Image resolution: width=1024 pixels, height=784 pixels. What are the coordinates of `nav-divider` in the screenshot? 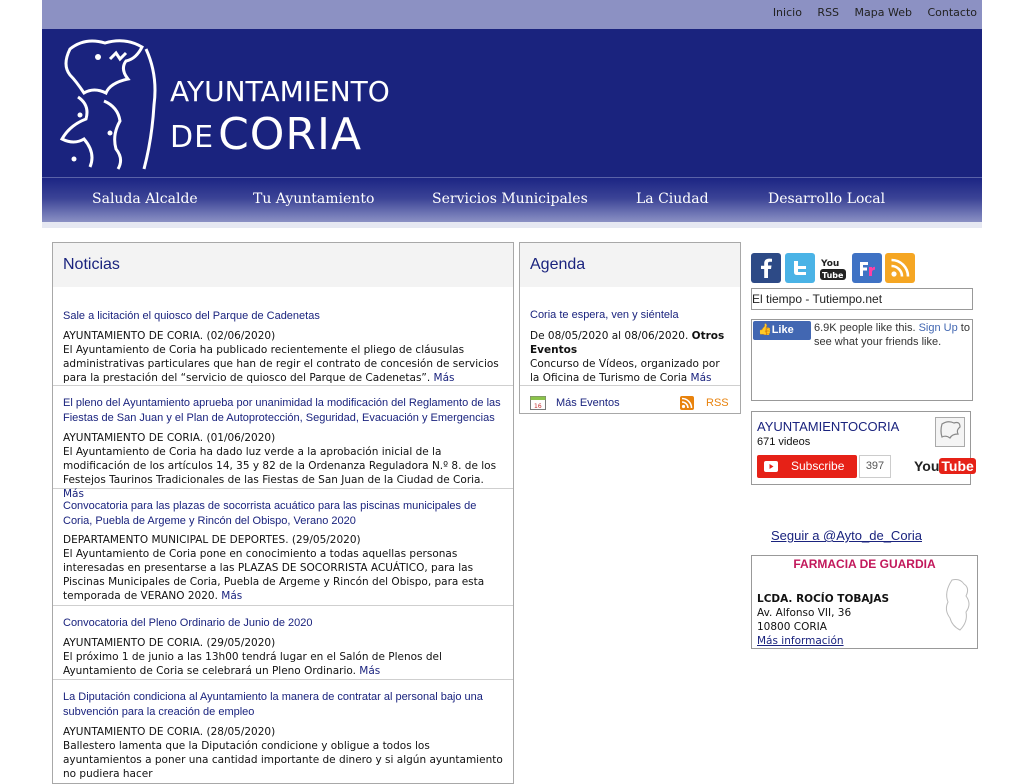 It's located at (512, 225).